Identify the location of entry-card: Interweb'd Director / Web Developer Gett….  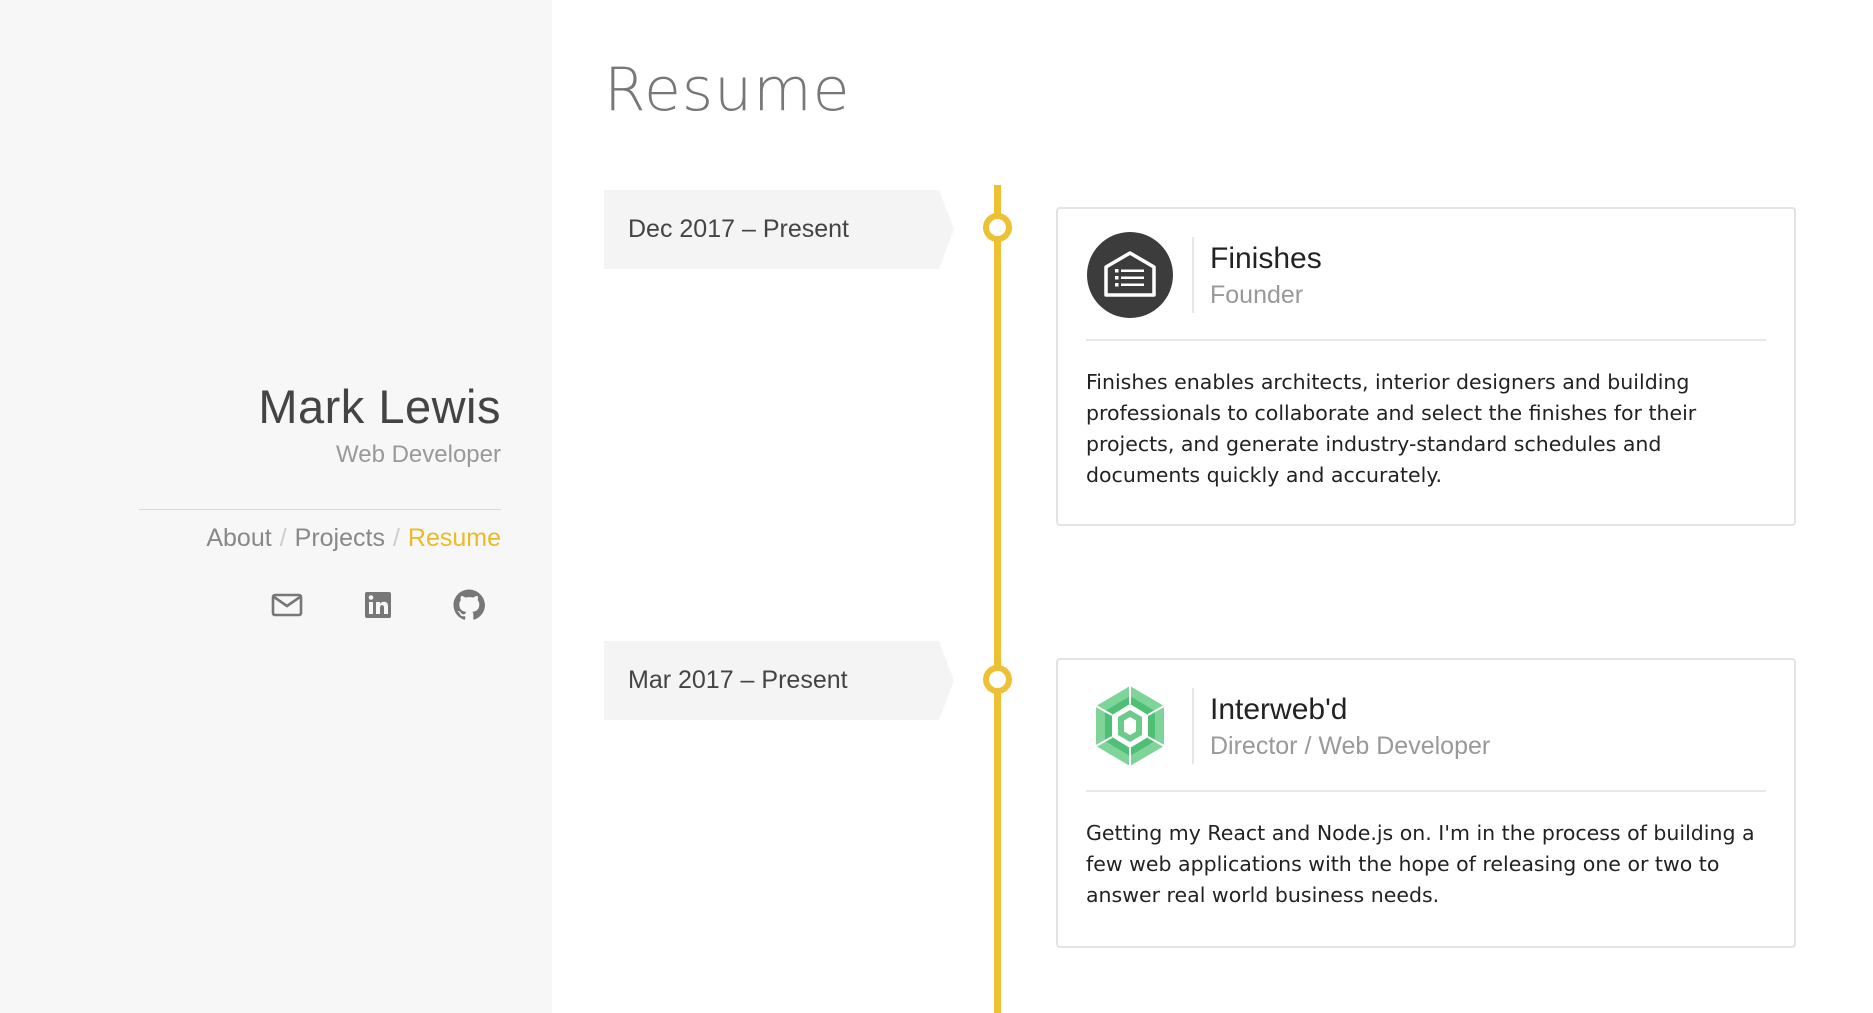
(1426, 803).